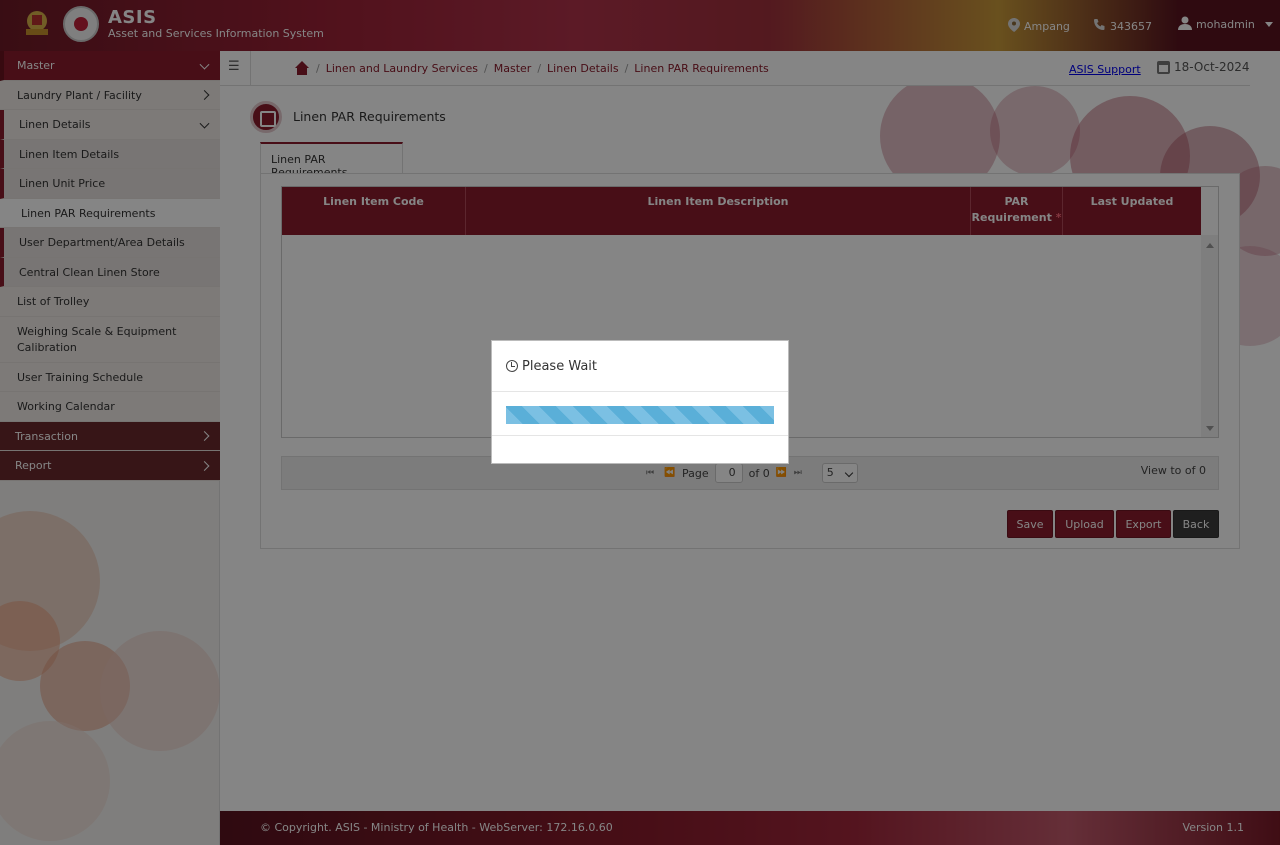  Describe the element at coordinates (560, 366) in the screenshot. I see `modal-title: Please Wait` at that location.